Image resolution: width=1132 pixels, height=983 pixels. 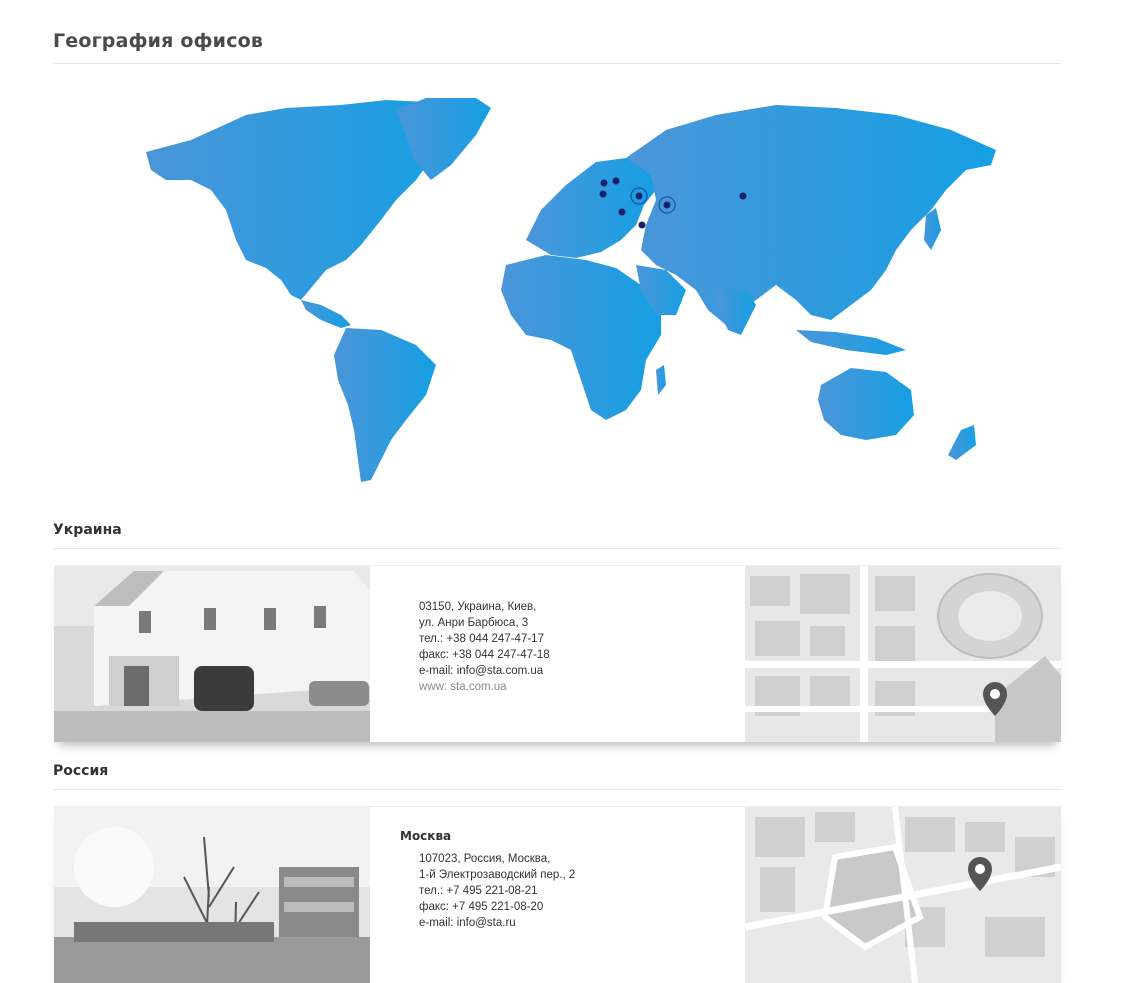 I want to click on fax-line: факс: +7 495 221-08-20, so click(x=481, y=907).